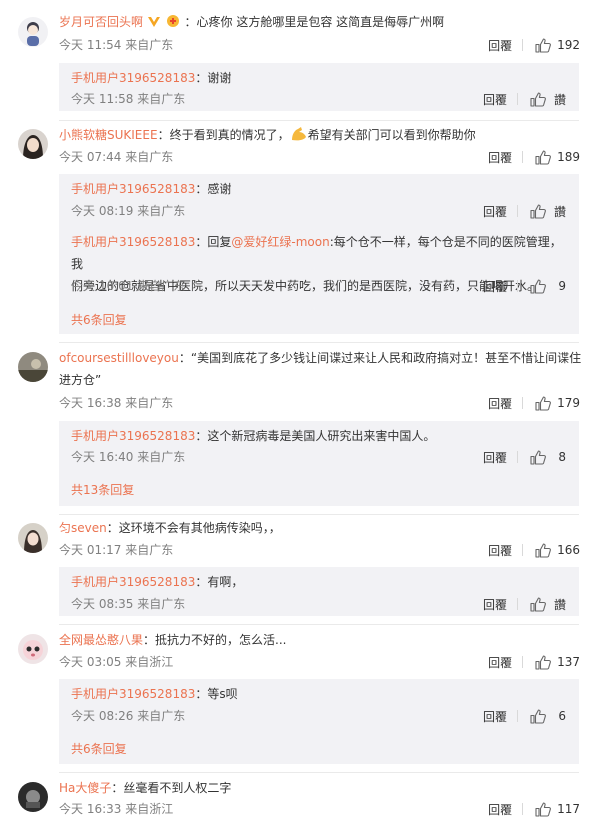 The height and width of the screenshot is (822, 597). Describe the element at coordinates (128, 716) in the screenshot. I see `reply-meta: 今天 08:26 来自广东` at that location.